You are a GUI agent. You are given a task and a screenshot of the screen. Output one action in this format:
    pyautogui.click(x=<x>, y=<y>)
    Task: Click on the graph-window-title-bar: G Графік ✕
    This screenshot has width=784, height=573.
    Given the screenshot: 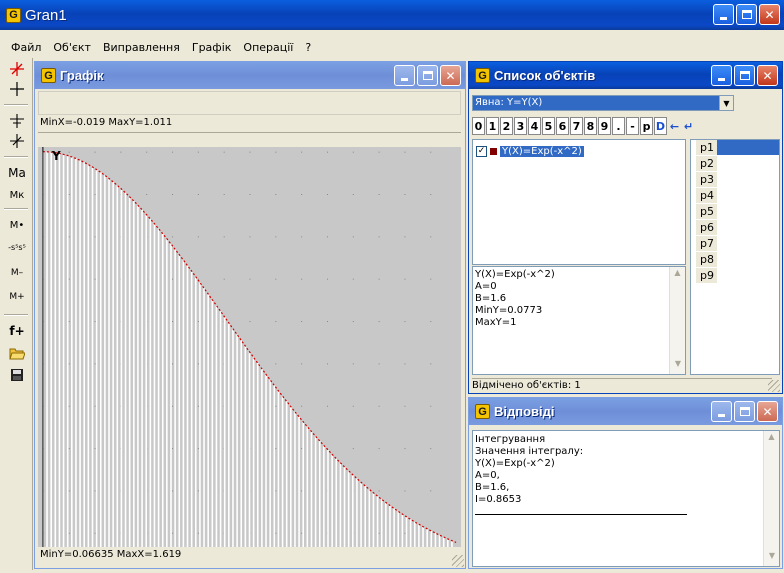 What is the action you would take?
    pyautogui.click(x=250, y=75)
    